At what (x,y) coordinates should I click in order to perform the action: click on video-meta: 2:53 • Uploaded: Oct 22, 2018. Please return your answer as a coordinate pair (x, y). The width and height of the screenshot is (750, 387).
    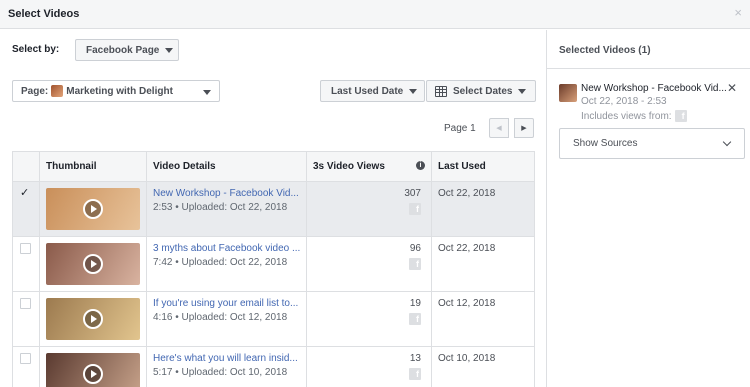
    Looking at the image, I should click on (220, 207).